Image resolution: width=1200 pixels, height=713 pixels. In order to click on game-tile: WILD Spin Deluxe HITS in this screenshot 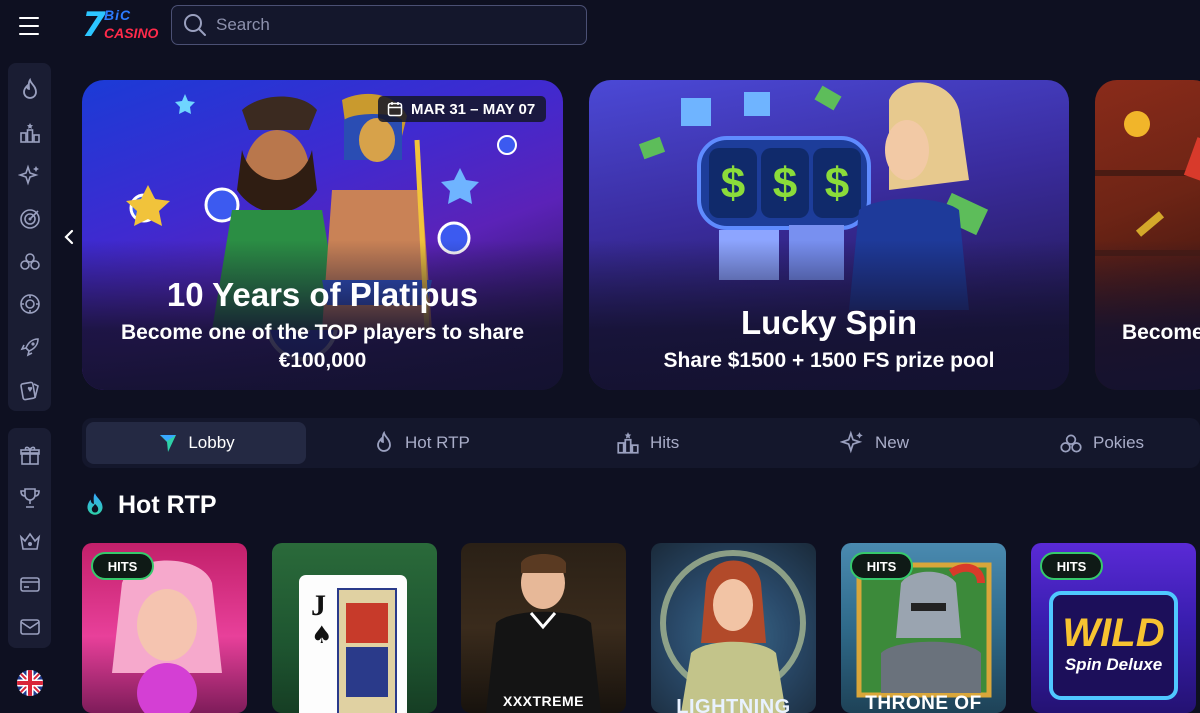, I will do `click(1113, 628)`.